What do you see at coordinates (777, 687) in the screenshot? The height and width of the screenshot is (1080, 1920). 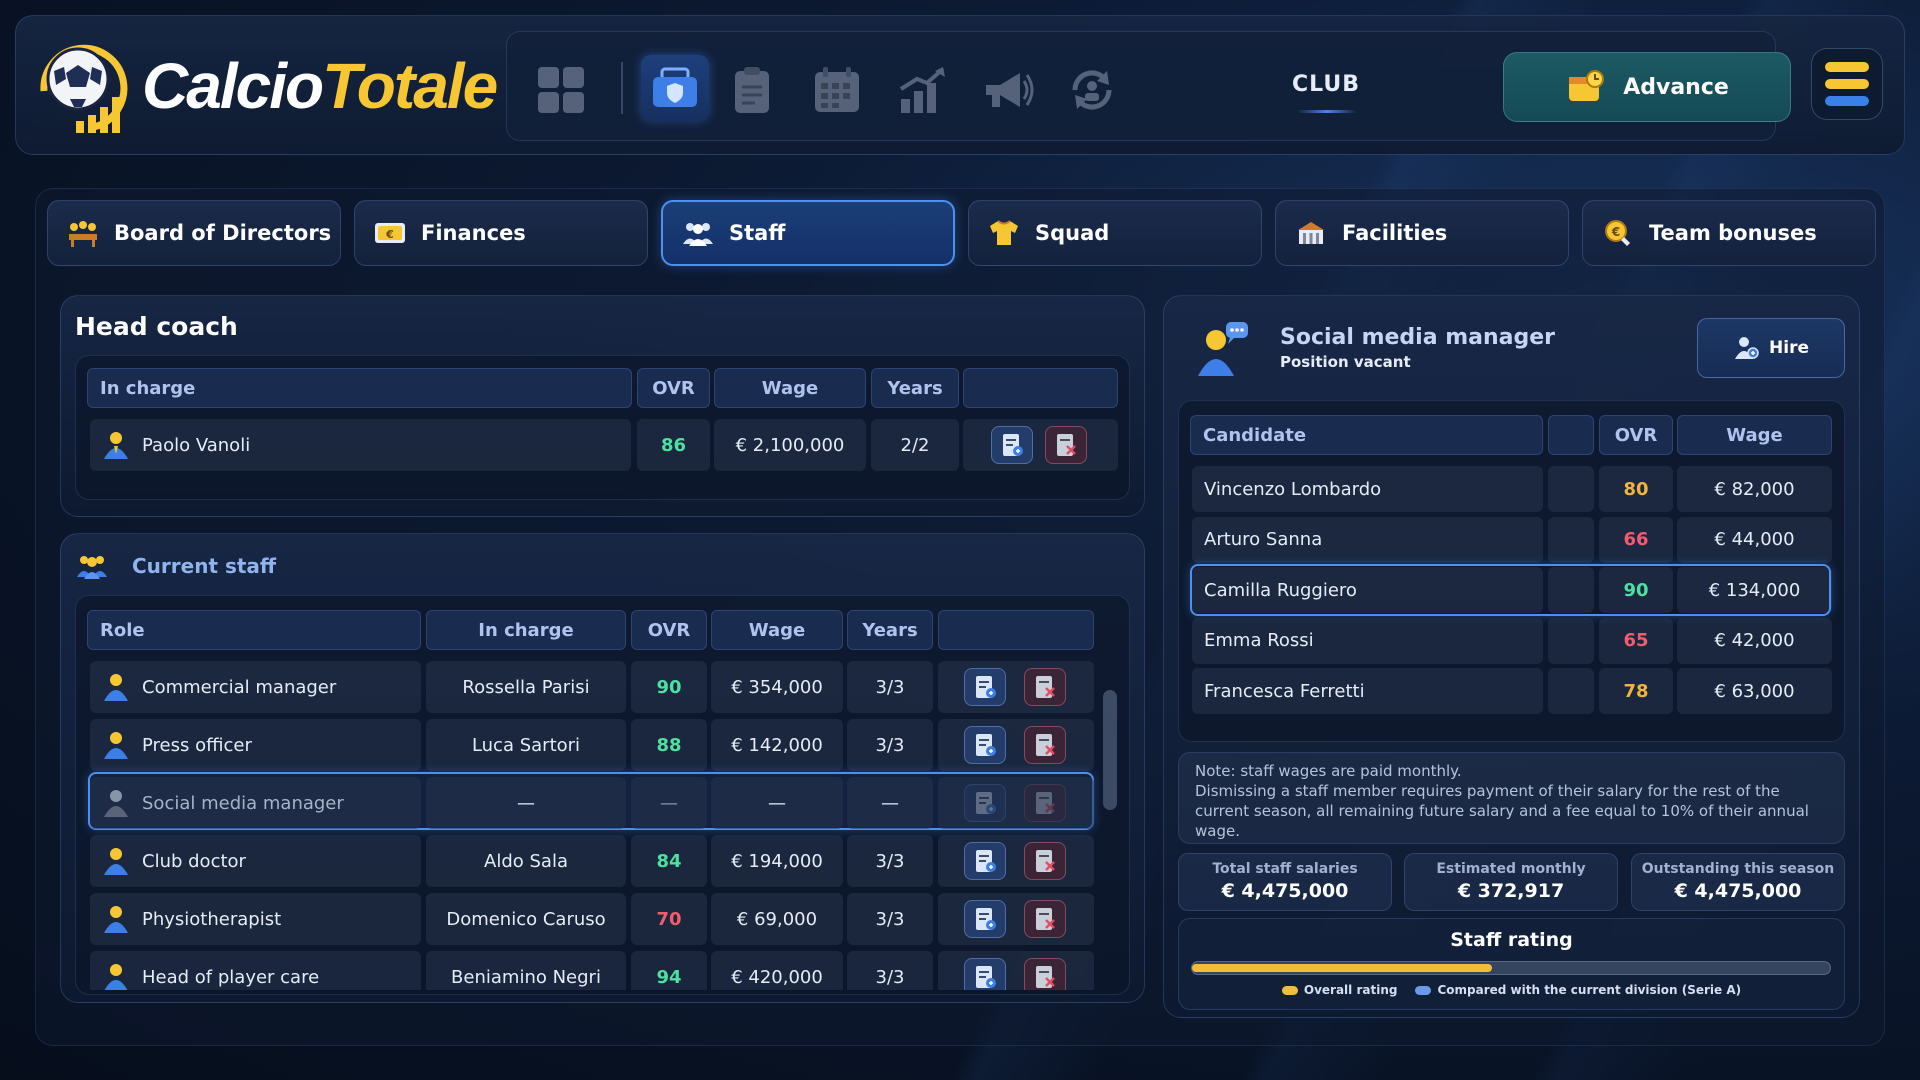 I see `staff-wage: € 354,000` at bounding box center [777, 687].